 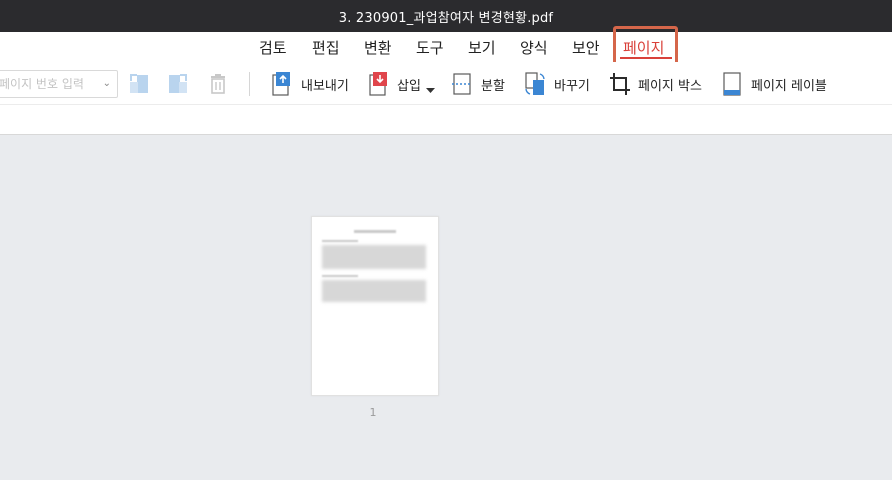 What do you see at coordinates (535, 84) in the screenshot?
I see `replace-icon` at bounding box center [535, 84].